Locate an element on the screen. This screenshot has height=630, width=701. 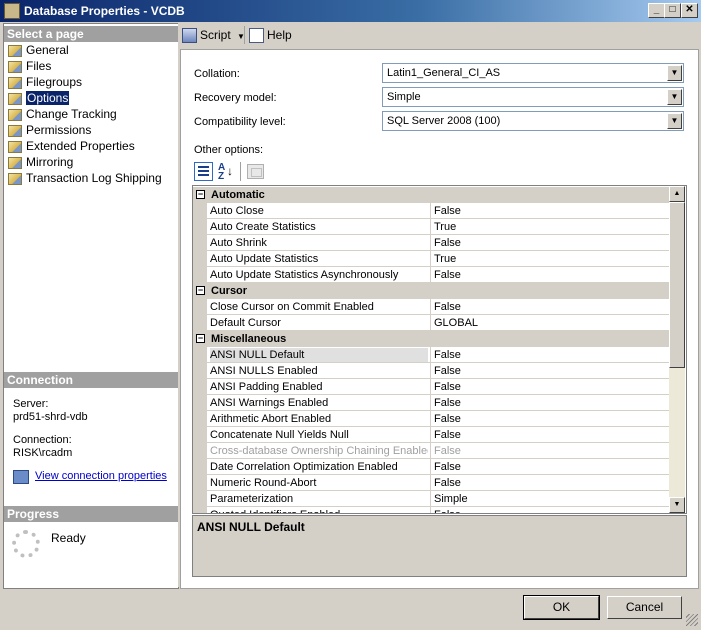
page-item-label: Permissions is located at coordinates (59, 130).